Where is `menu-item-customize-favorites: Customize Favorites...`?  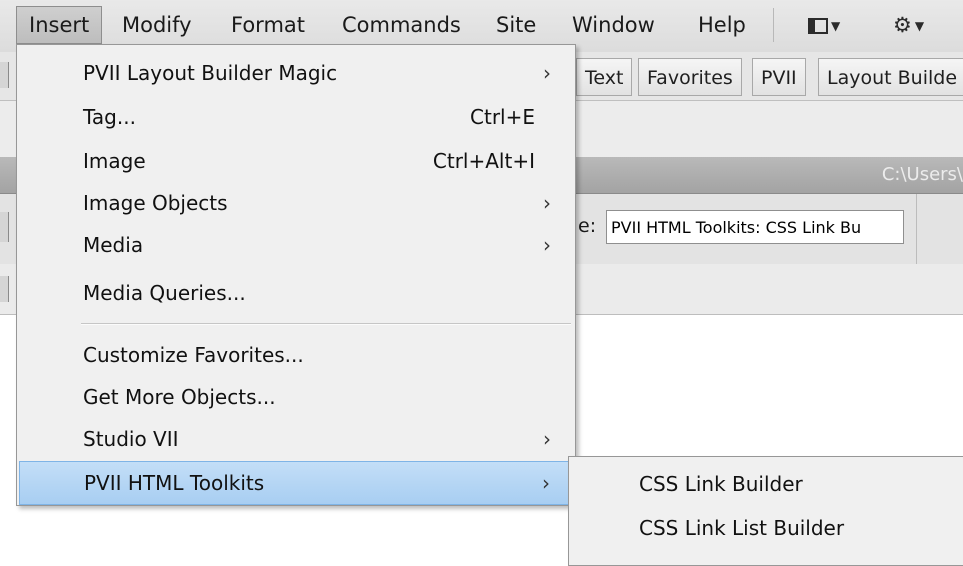 menu-item-customize-favorites: Customize Favorites... is located at coordinates (296, 355).